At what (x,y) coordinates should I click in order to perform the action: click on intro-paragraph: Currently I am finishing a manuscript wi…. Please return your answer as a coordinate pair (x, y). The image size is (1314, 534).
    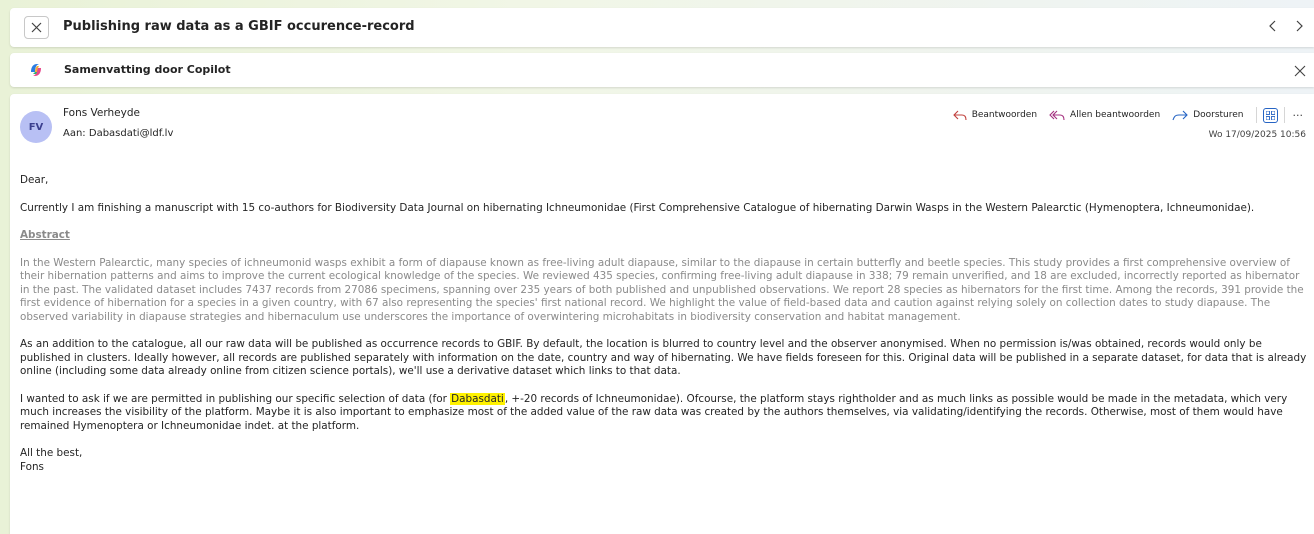
    Looking at the image, I should click on (637, 207).